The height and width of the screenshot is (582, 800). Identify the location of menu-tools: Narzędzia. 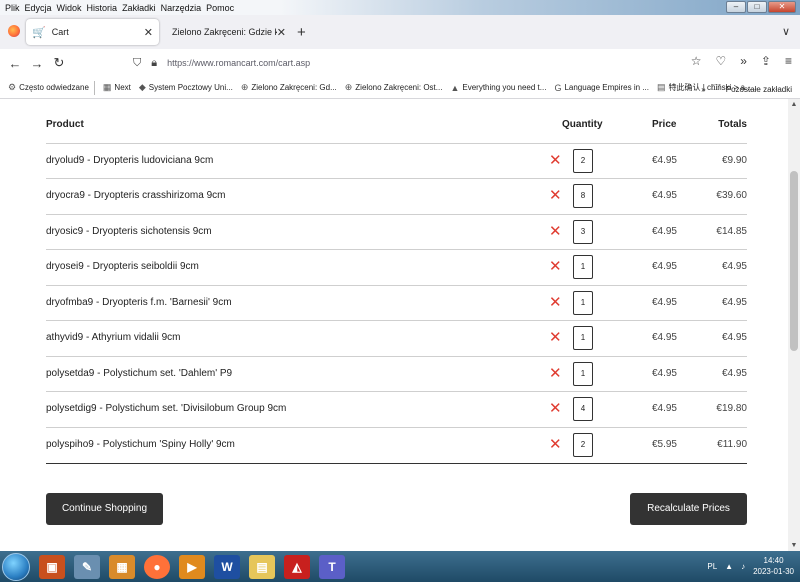
(181, 8).